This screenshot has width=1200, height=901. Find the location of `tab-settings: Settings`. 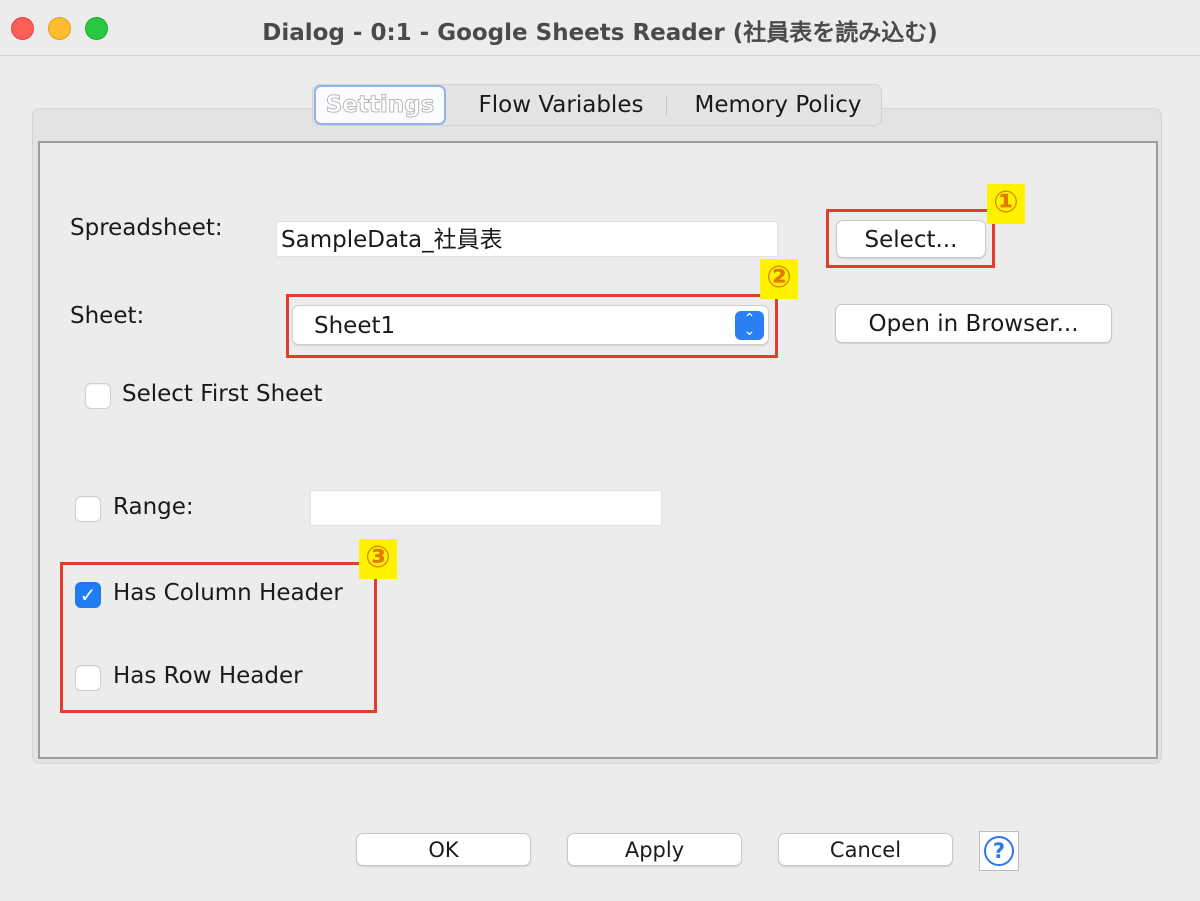

tab-settings: Settings is located at coordinates (380, 105).